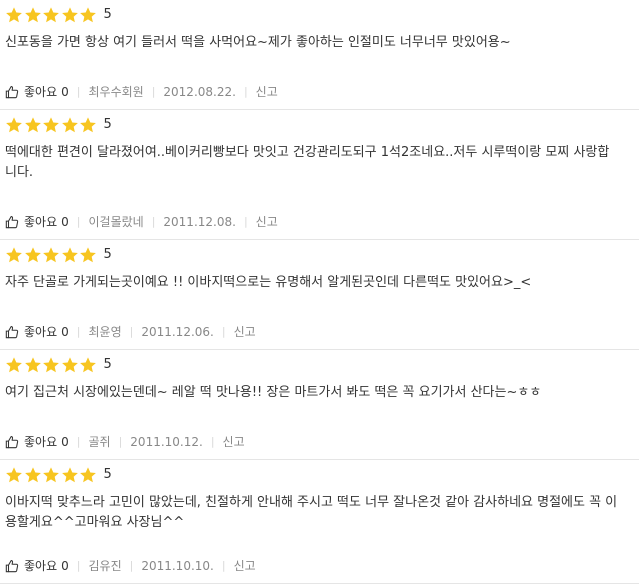 This screenshot has width=639, height=584. What do you see at coordinates (199, 92) in the screenshot?
I see `review-date: 2012.08.22.` at bounding box center [199, 92].